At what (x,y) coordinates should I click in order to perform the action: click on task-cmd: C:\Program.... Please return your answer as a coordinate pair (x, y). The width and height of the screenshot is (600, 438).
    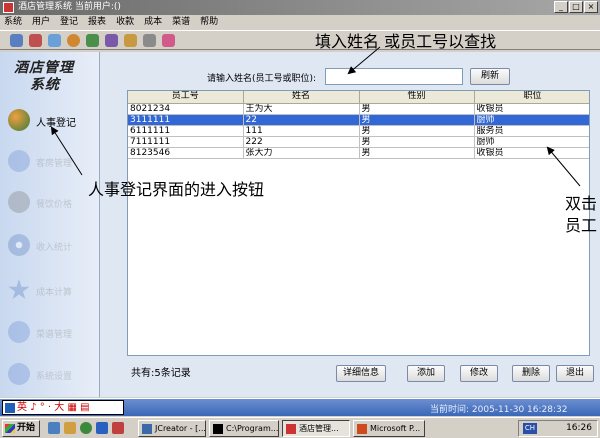
    Looking at the image, I should click on (244, 428).